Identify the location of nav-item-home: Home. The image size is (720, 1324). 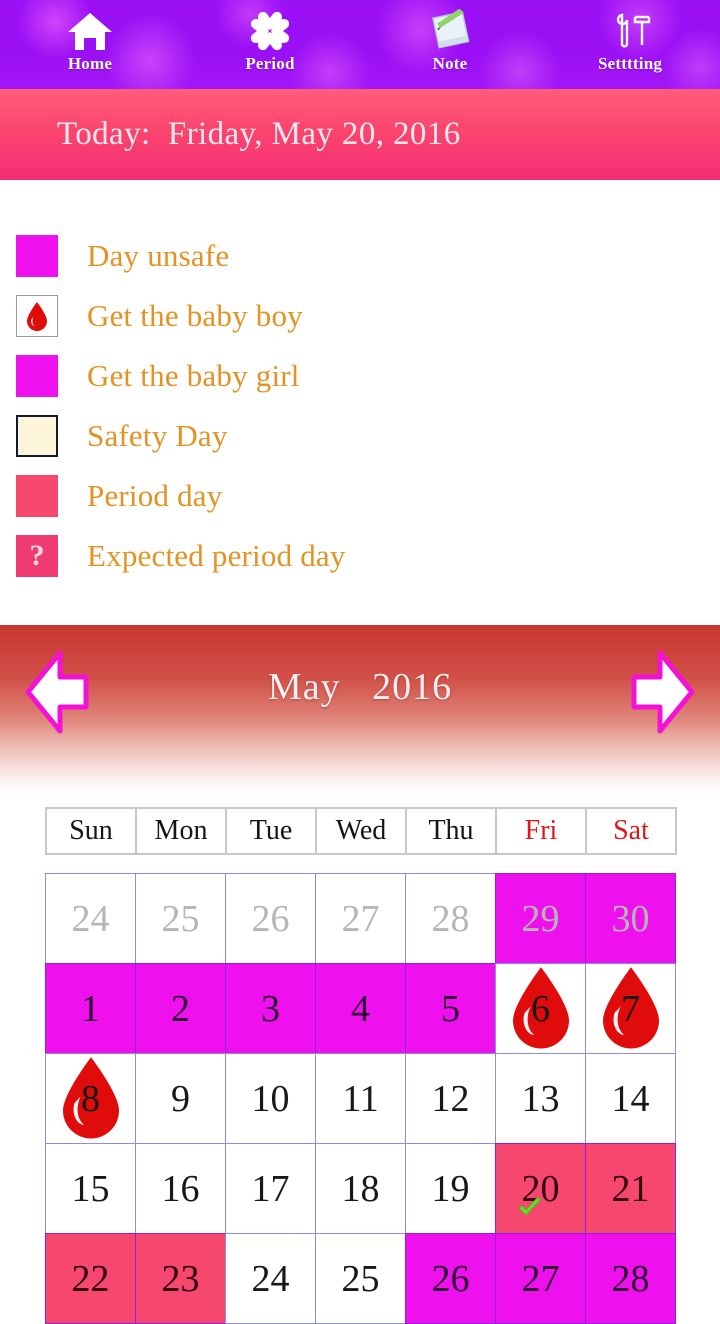
(90, 44).